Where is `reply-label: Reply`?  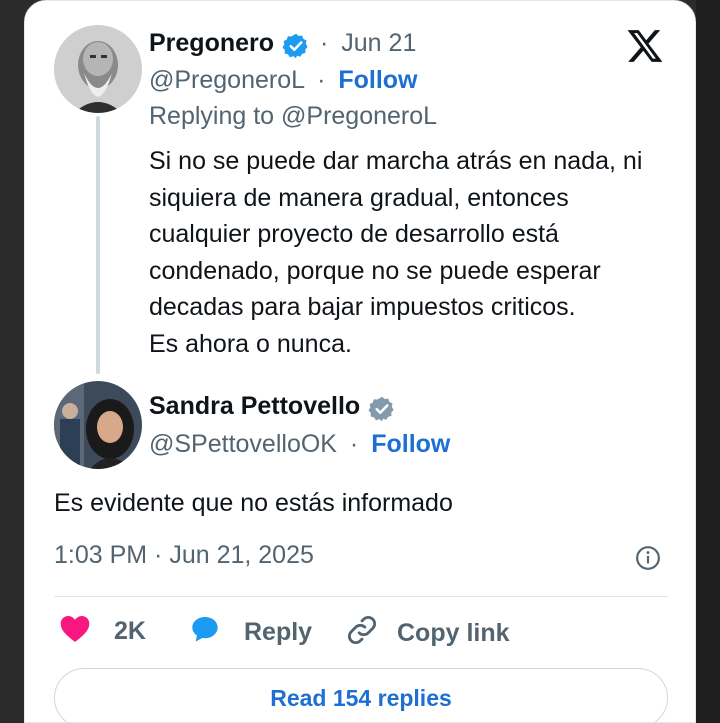 reply-label: Reply is located at coordinates (278, 632).